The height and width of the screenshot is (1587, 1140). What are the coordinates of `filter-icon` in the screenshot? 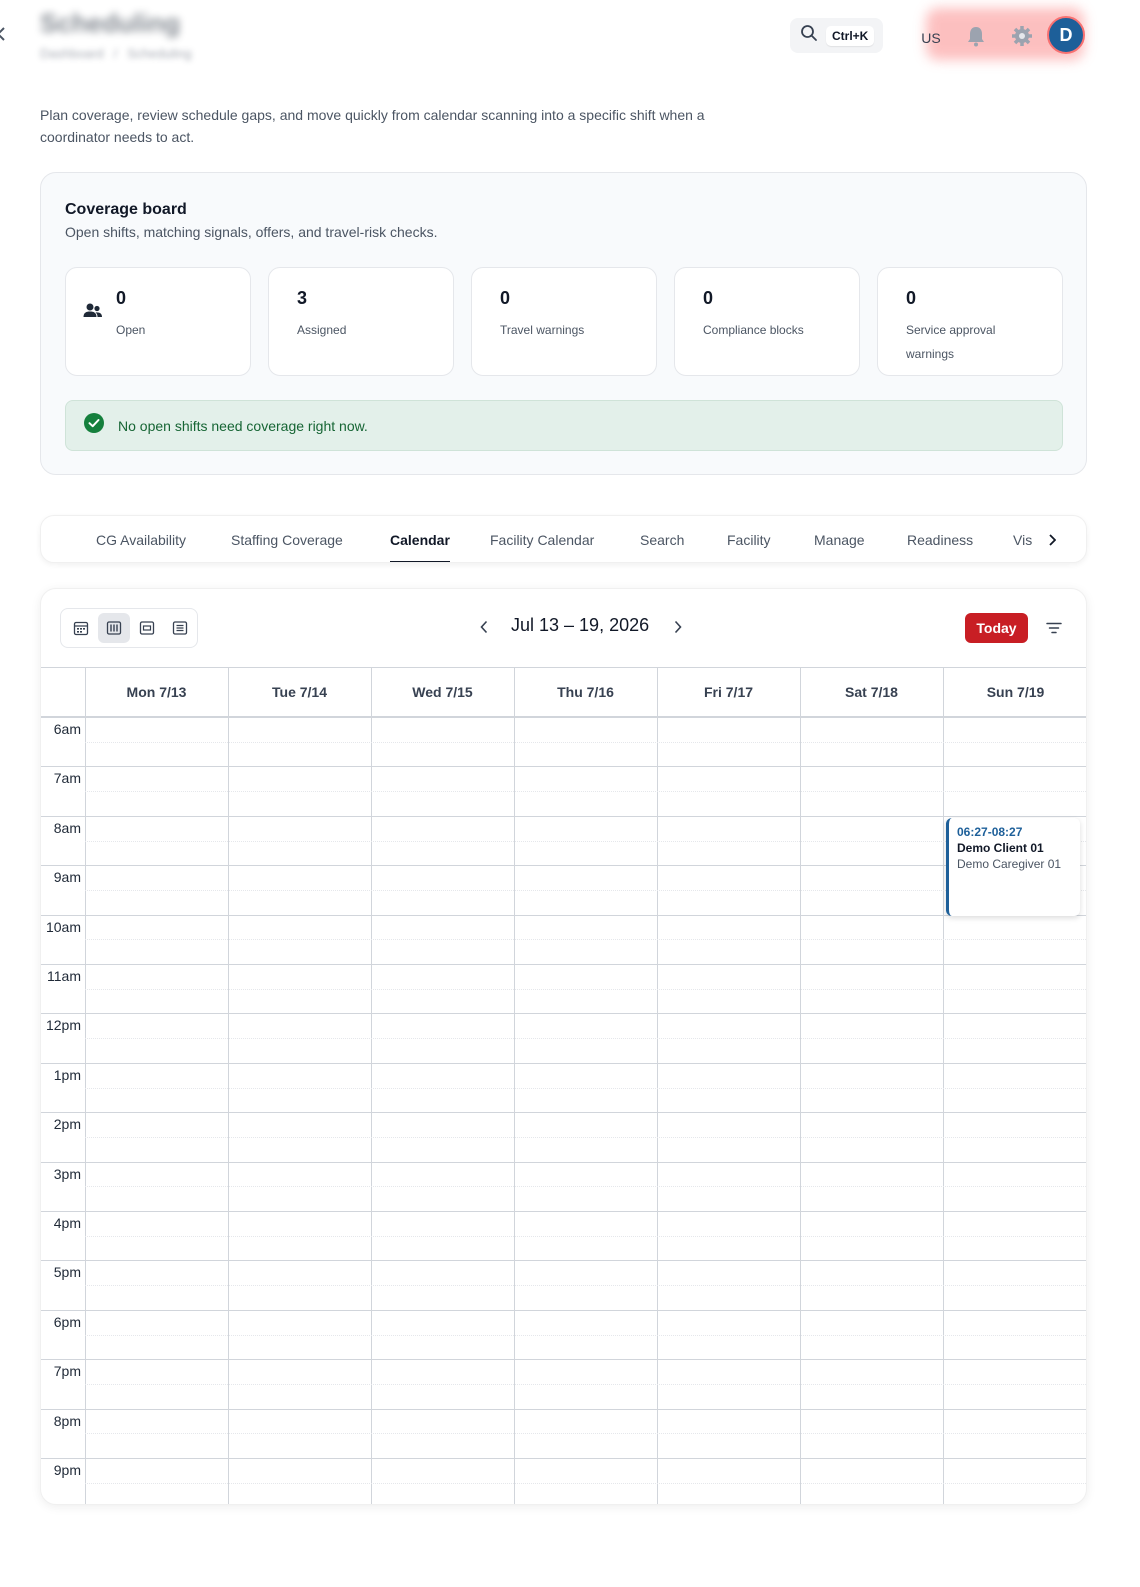 It's located at (1054, 628).